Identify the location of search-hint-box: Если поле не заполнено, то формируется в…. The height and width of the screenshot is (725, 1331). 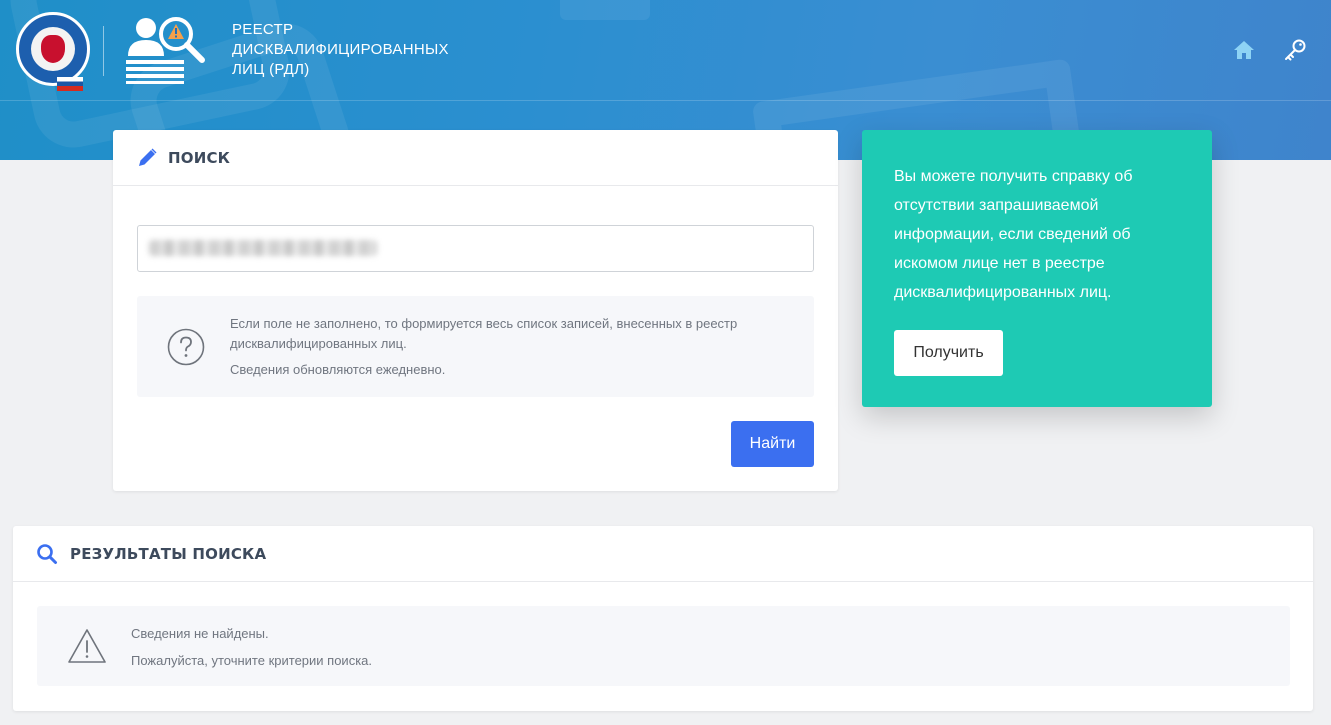
(475, 346).